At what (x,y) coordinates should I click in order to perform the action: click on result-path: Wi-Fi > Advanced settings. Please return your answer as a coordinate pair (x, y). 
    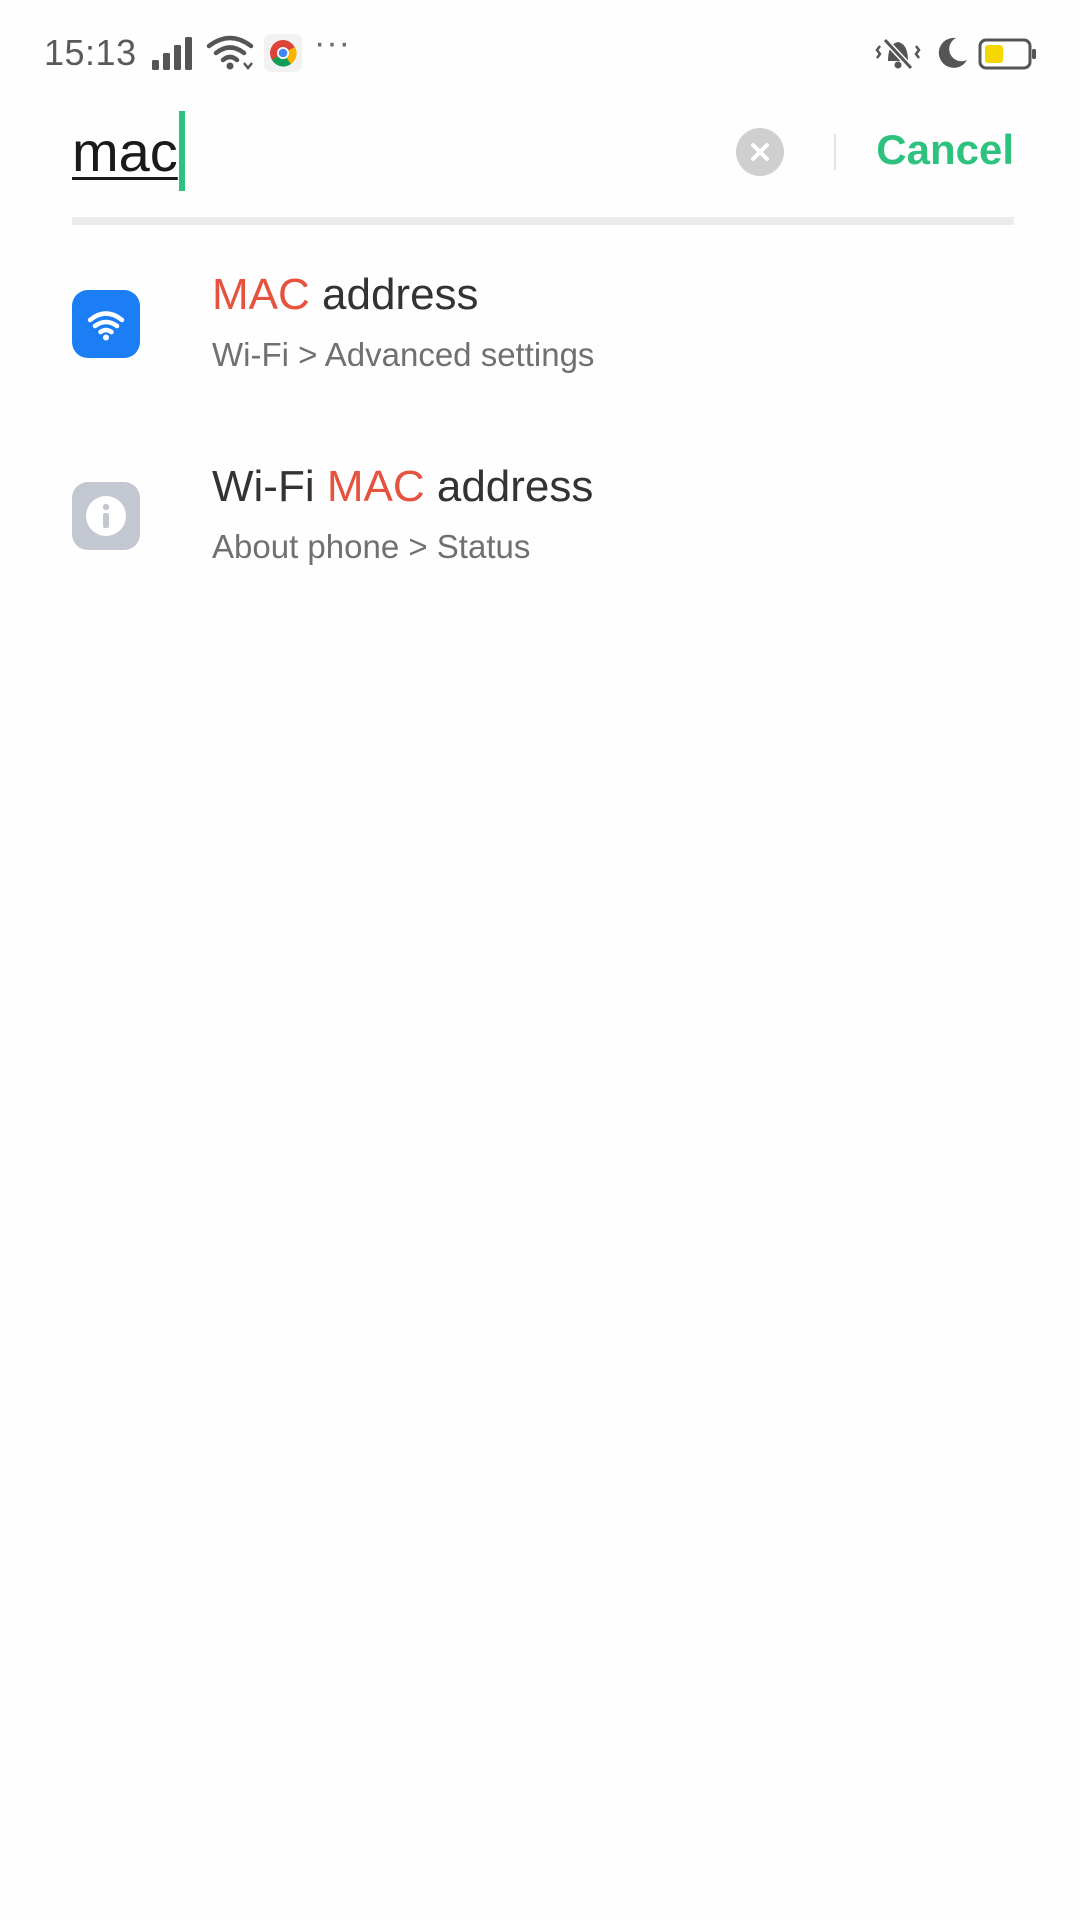
    Looking at the image, I should click on (403, 354).